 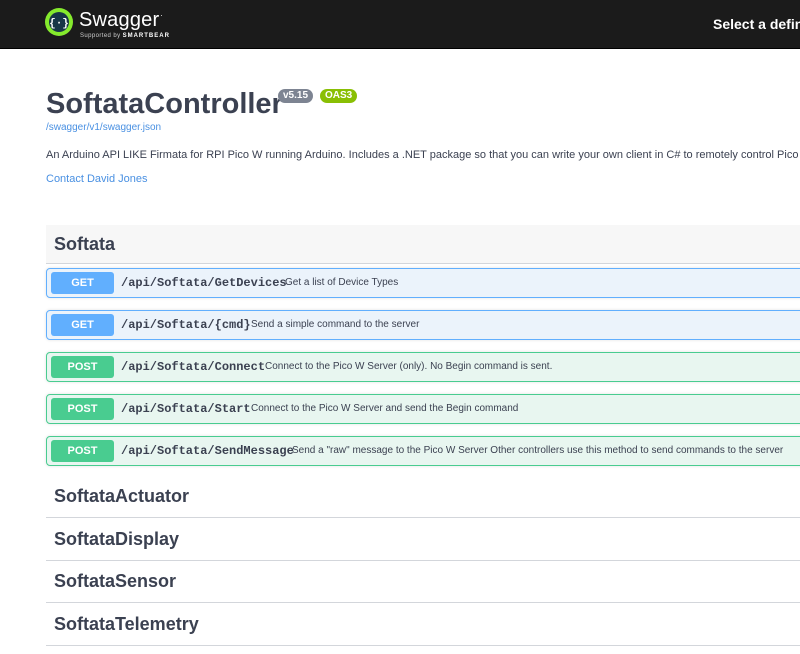 I want to click on tag-title: SoftataDisplay, so click(x=117, y=539).